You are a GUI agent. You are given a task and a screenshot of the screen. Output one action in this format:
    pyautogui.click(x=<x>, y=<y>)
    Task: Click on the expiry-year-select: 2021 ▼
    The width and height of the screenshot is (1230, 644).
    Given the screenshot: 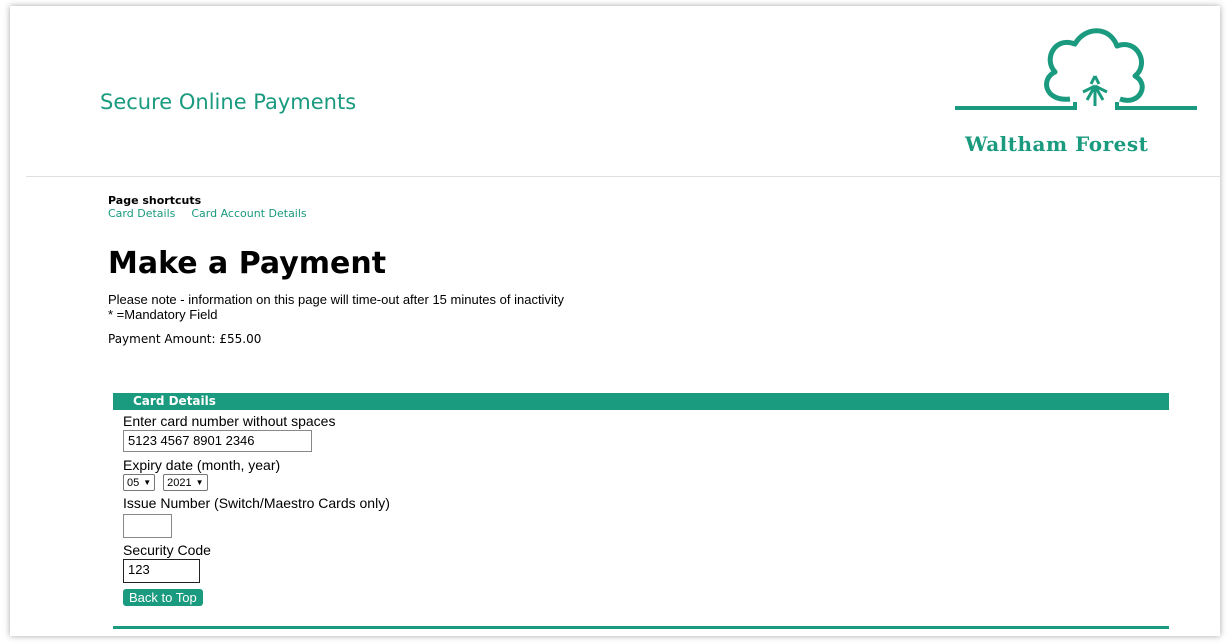 What is the action you would take?
    pyautogui.click(x=185, y=482)
    